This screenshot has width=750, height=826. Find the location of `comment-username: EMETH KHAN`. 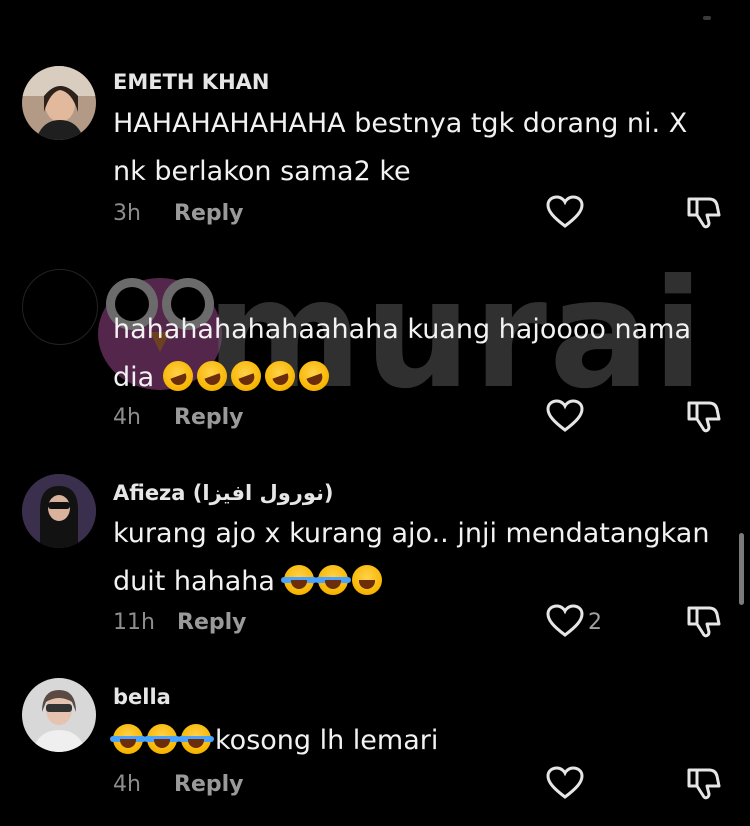

comment-username: EMETH KHAN is located at coordinates (191, 82).